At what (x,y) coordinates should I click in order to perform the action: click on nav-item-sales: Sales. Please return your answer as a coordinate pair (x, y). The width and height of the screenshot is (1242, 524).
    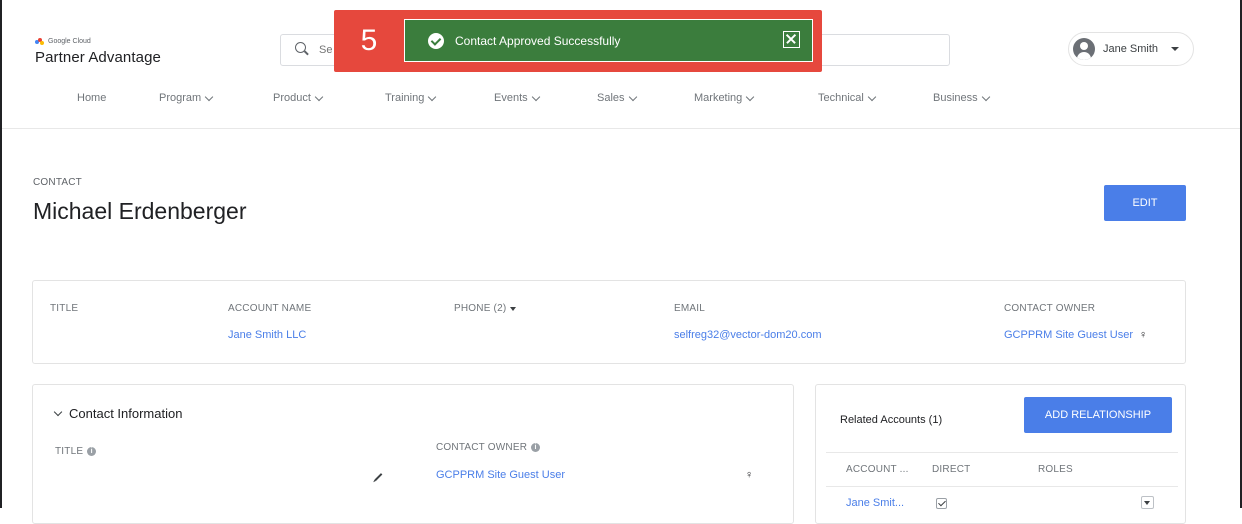
    Looking at the image, I should click on (617, 98).